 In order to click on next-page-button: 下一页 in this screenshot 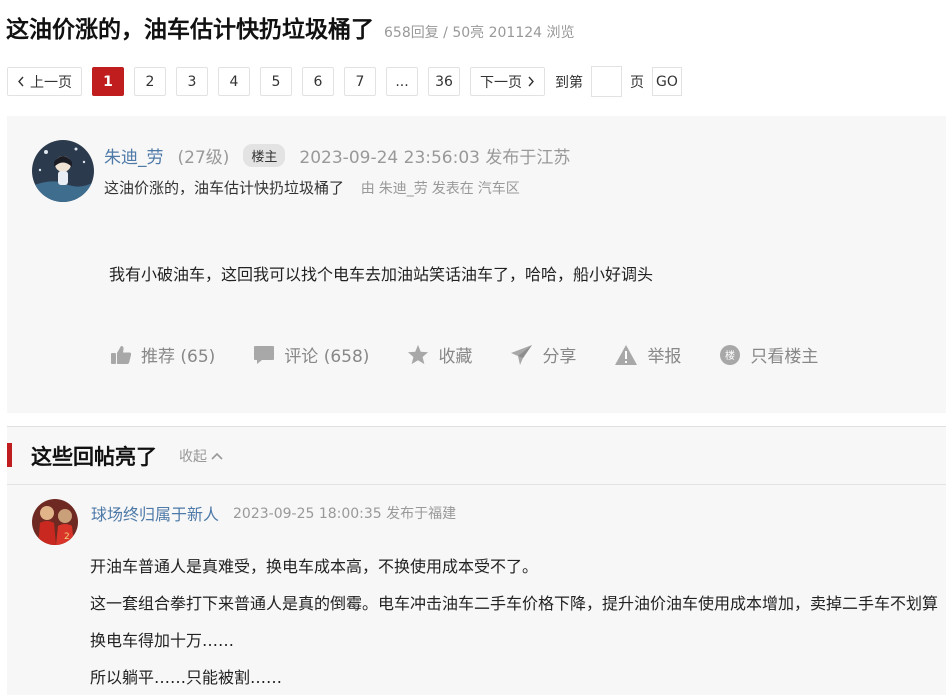, I will do `click(507, 81)`.